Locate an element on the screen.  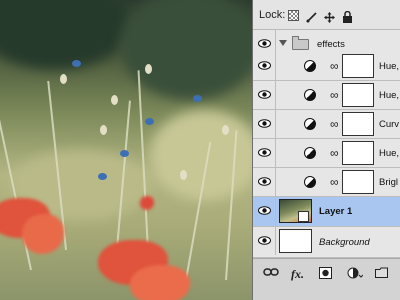
smart-object-badge-icon is located at coordinates (303, 216).